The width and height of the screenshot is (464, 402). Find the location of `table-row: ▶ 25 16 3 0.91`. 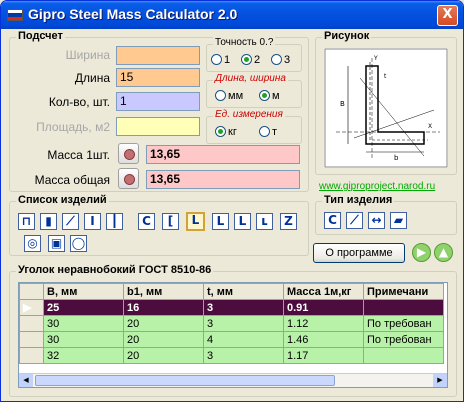

table-row: ▶ 25 16 3 0.91 is located at coordinates (231, 307).